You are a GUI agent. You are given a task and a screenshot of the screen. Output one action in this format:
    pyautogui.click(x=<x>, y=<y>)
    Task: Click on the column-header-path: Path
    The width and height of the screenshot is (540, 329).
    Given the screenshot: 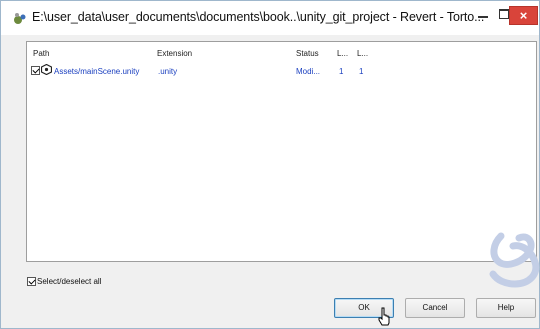 What is the action you would take?
    pyautogui.click(x=41, y=53)
    